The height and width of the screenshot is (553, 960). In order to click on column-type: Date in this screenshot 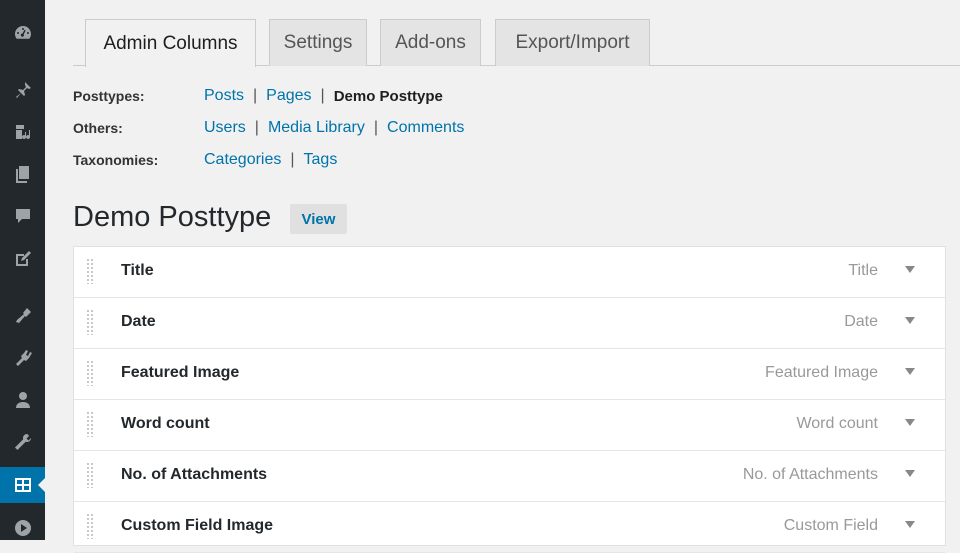, I will do `click(861, 321)`.